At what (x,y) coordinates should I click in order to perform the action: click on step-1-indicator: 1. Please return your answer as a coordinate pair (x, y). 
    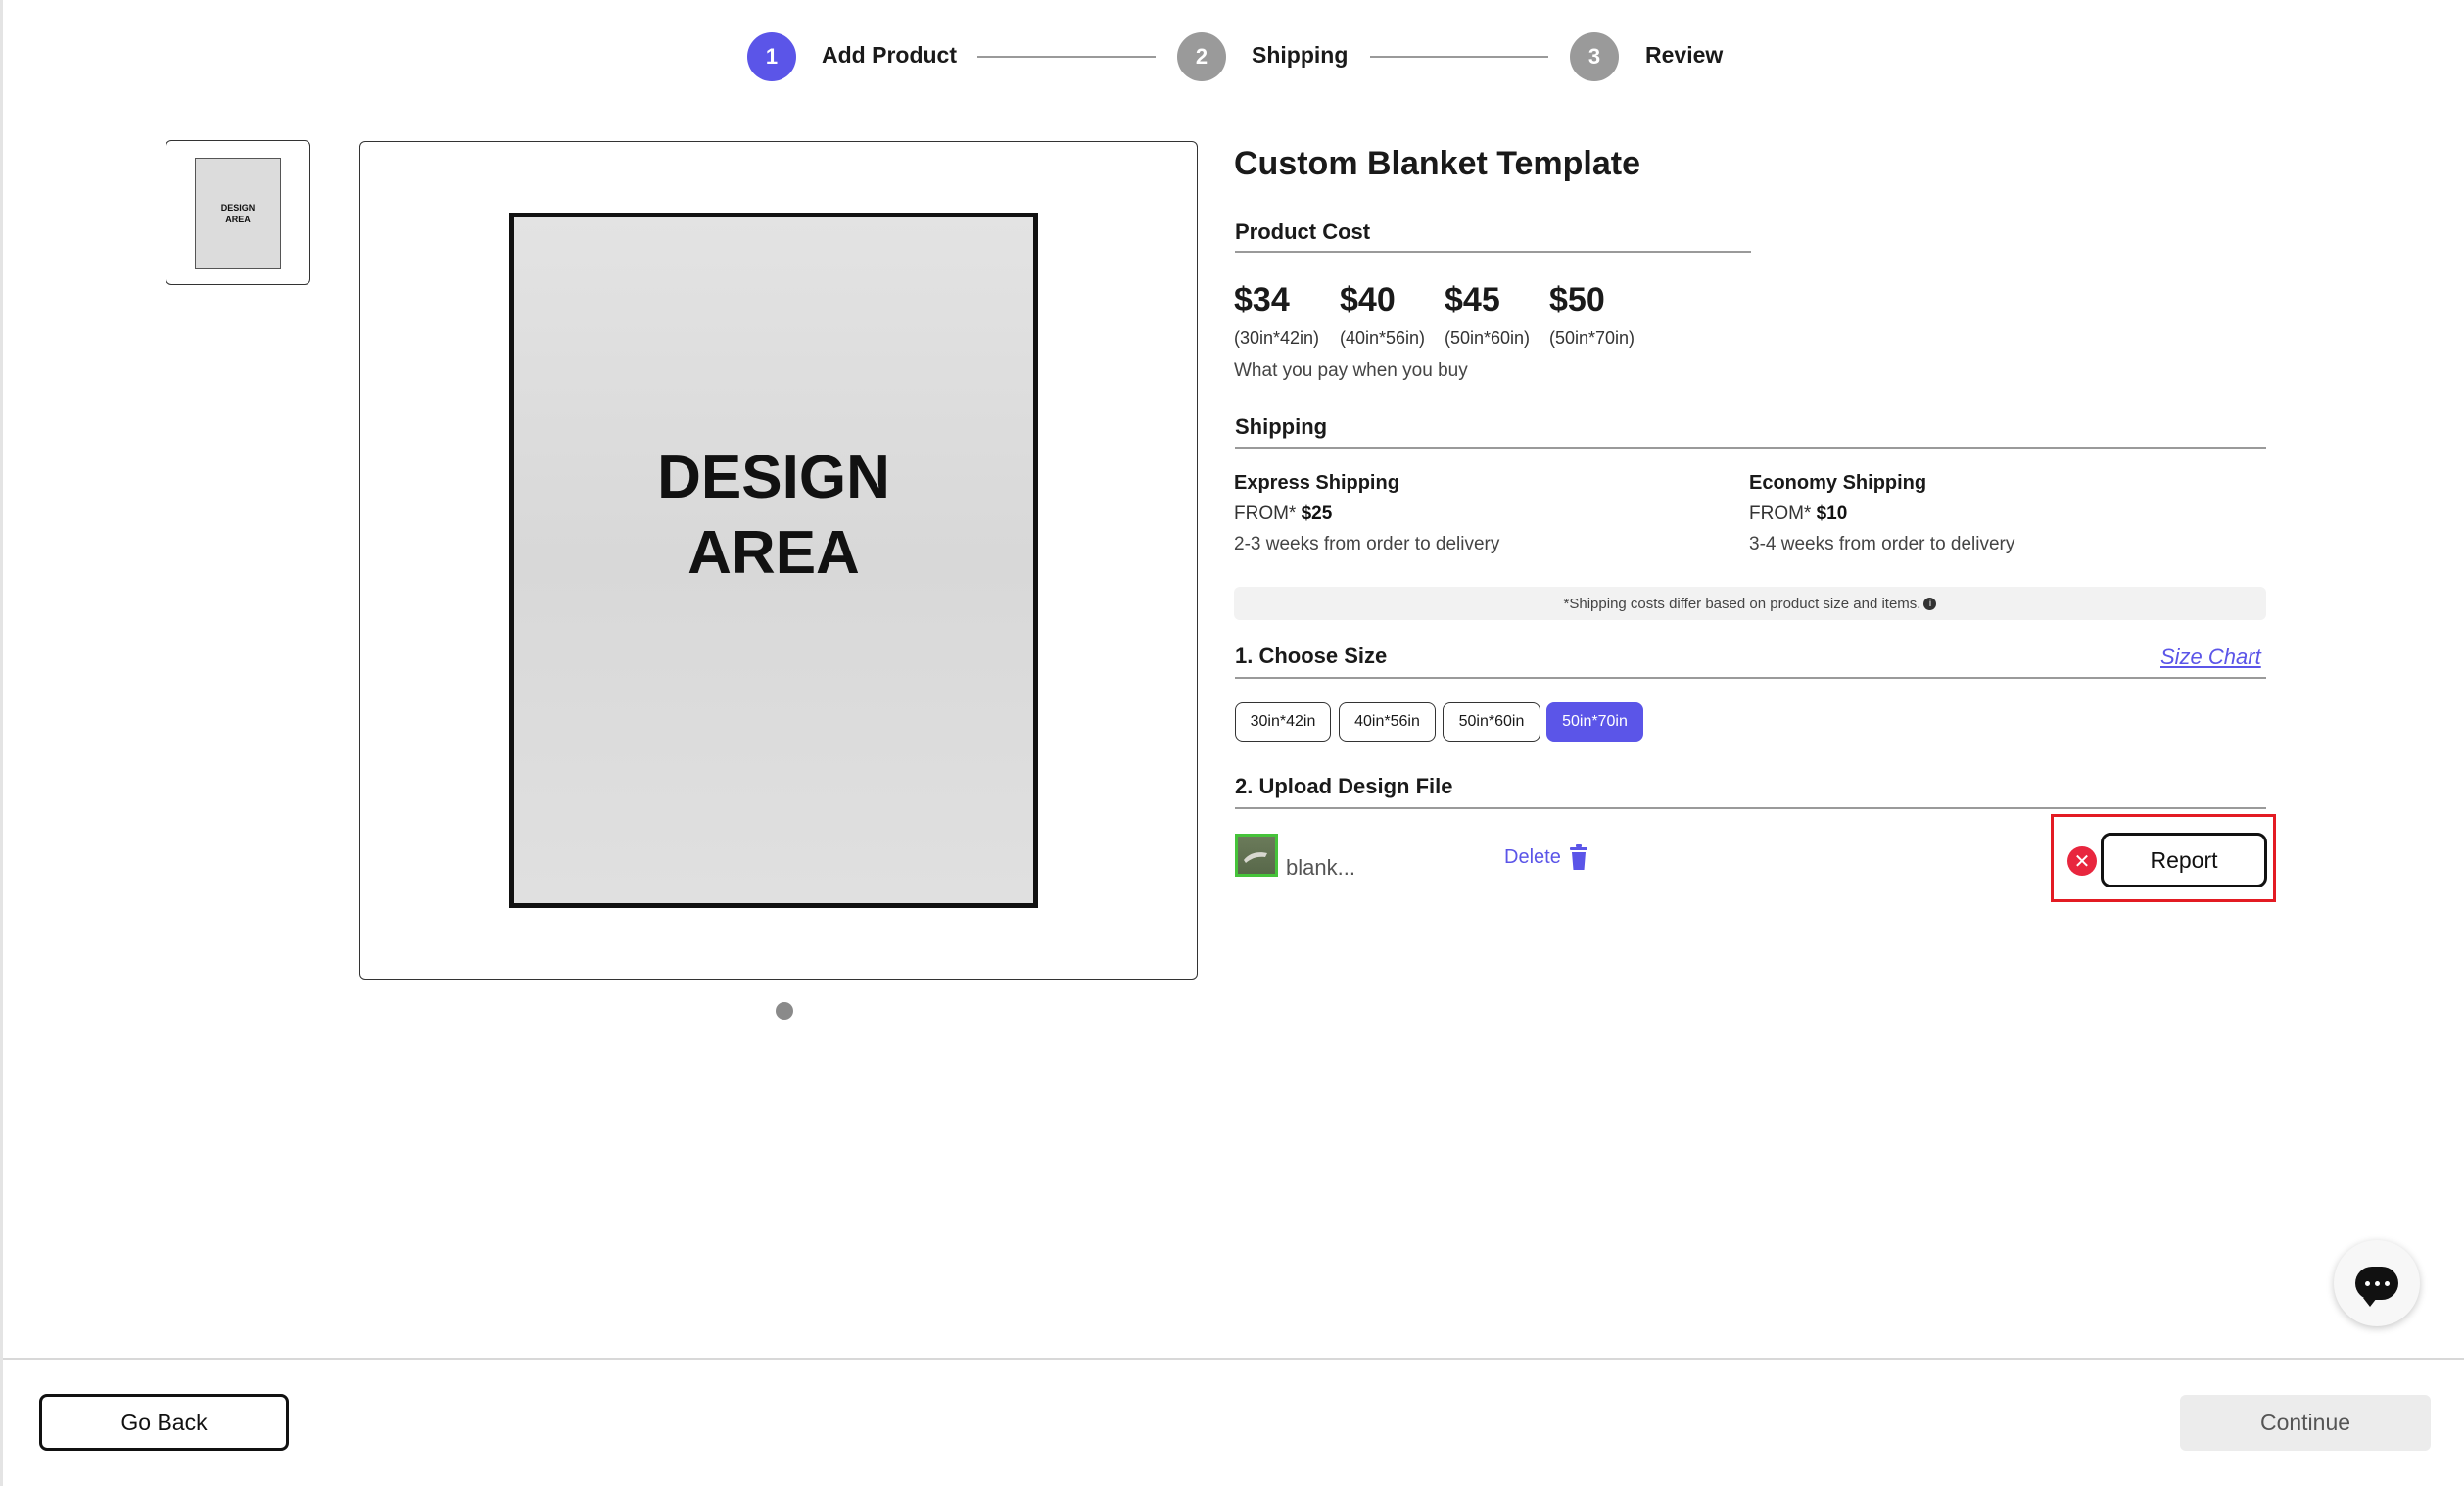
    Looking at the image, I should click on (771, 56).